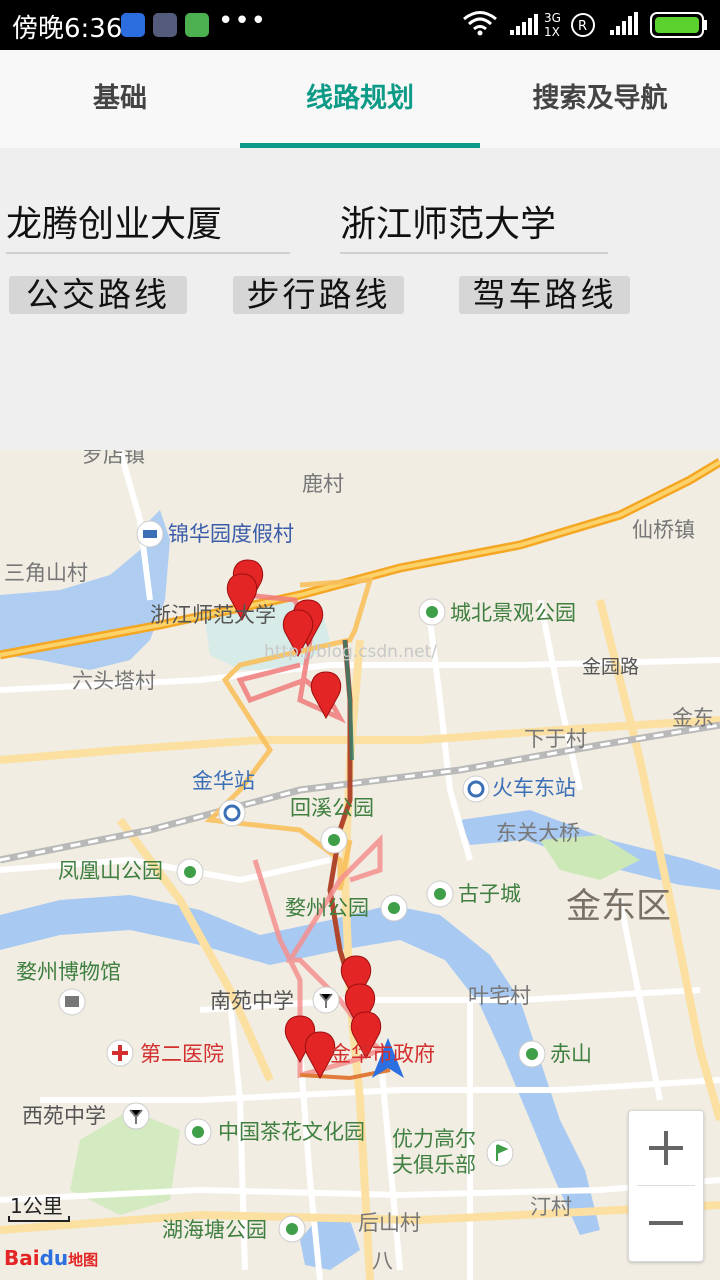  What do you see at coordinates (214, 1230) in the screenshot?
I see `map-label: 湖海塘公园` at bounding box center [214, 1230].